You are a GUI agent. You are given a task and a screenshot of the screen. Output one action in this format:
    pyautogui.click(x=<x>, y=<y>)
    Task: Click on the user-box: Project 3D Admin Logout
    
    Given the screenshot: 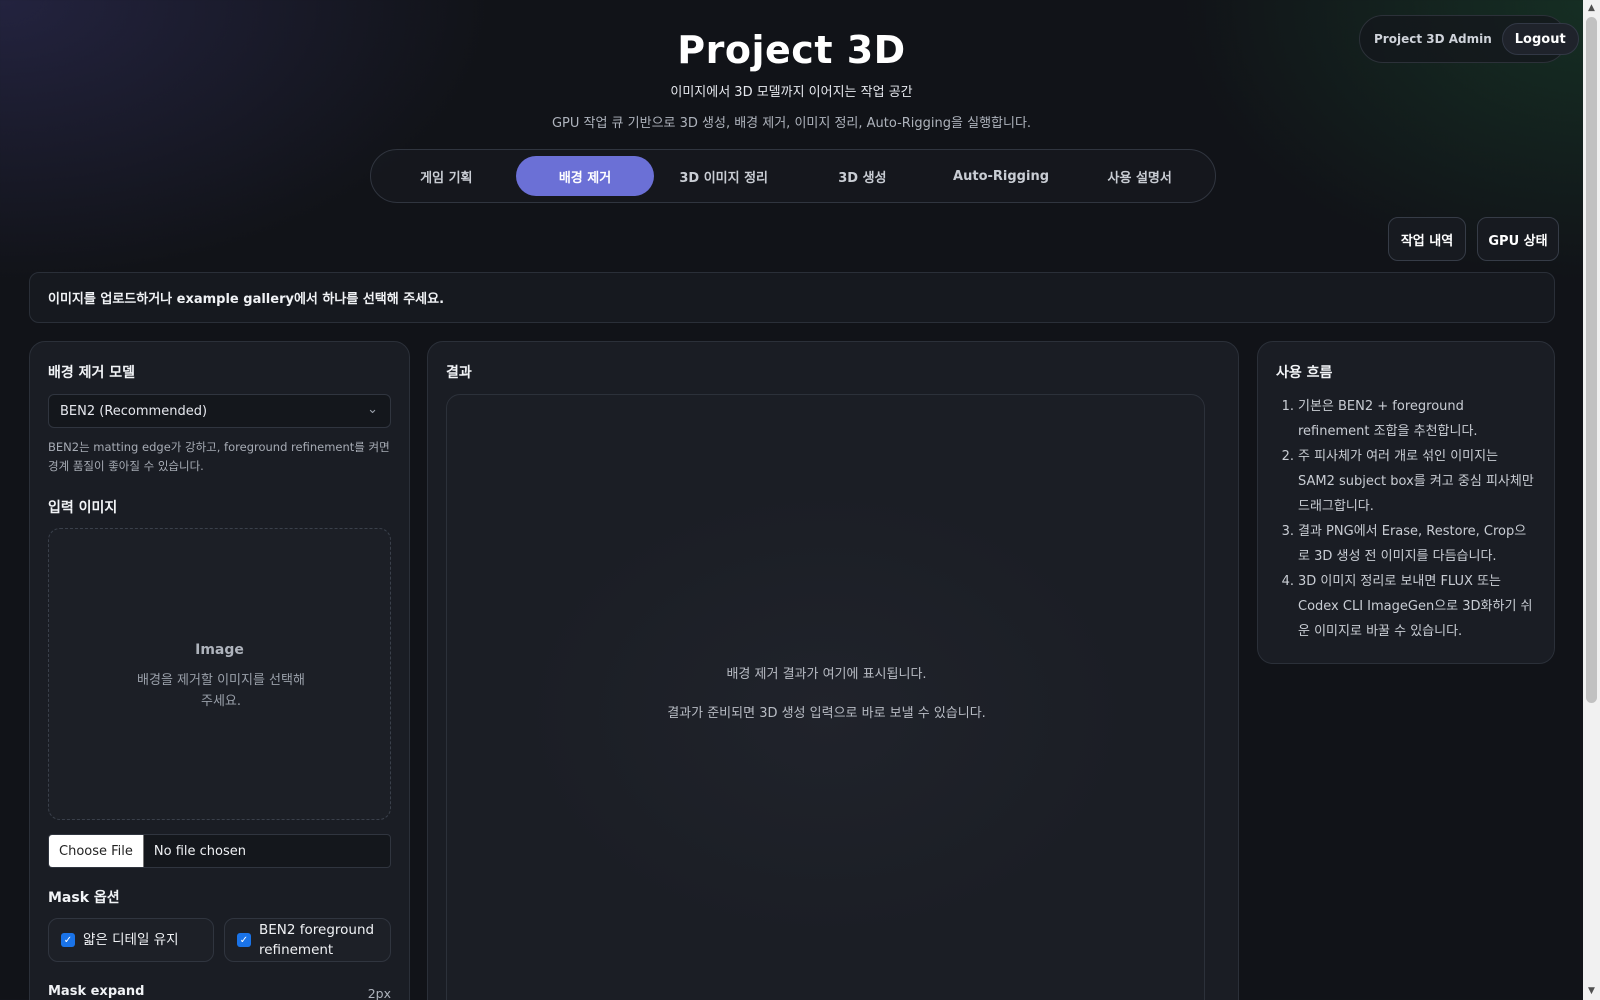 What is the action you would take?
    pyautogui.click(x=1469, y=39)
    